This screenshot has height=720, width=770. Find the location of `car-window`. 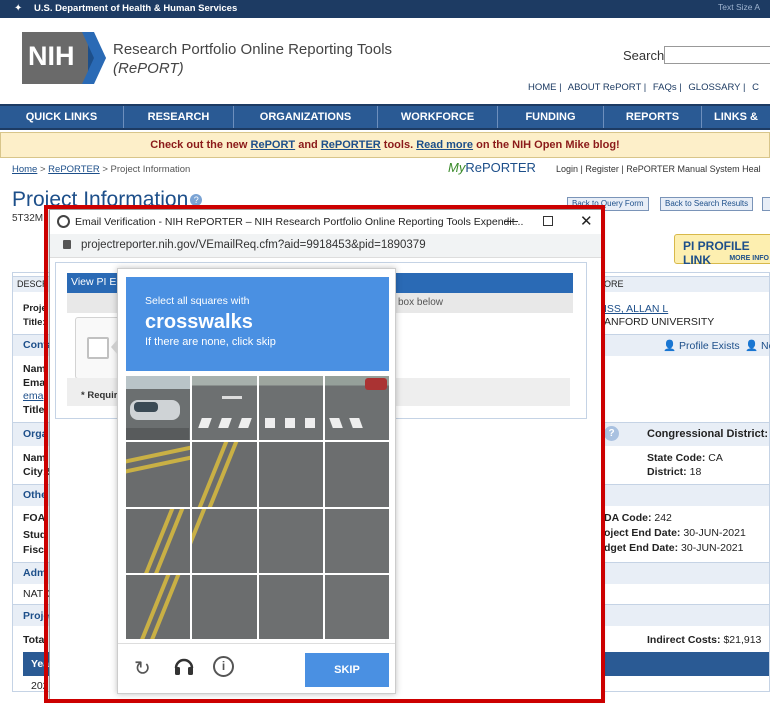

car-window is located at coordinates (146, 407).